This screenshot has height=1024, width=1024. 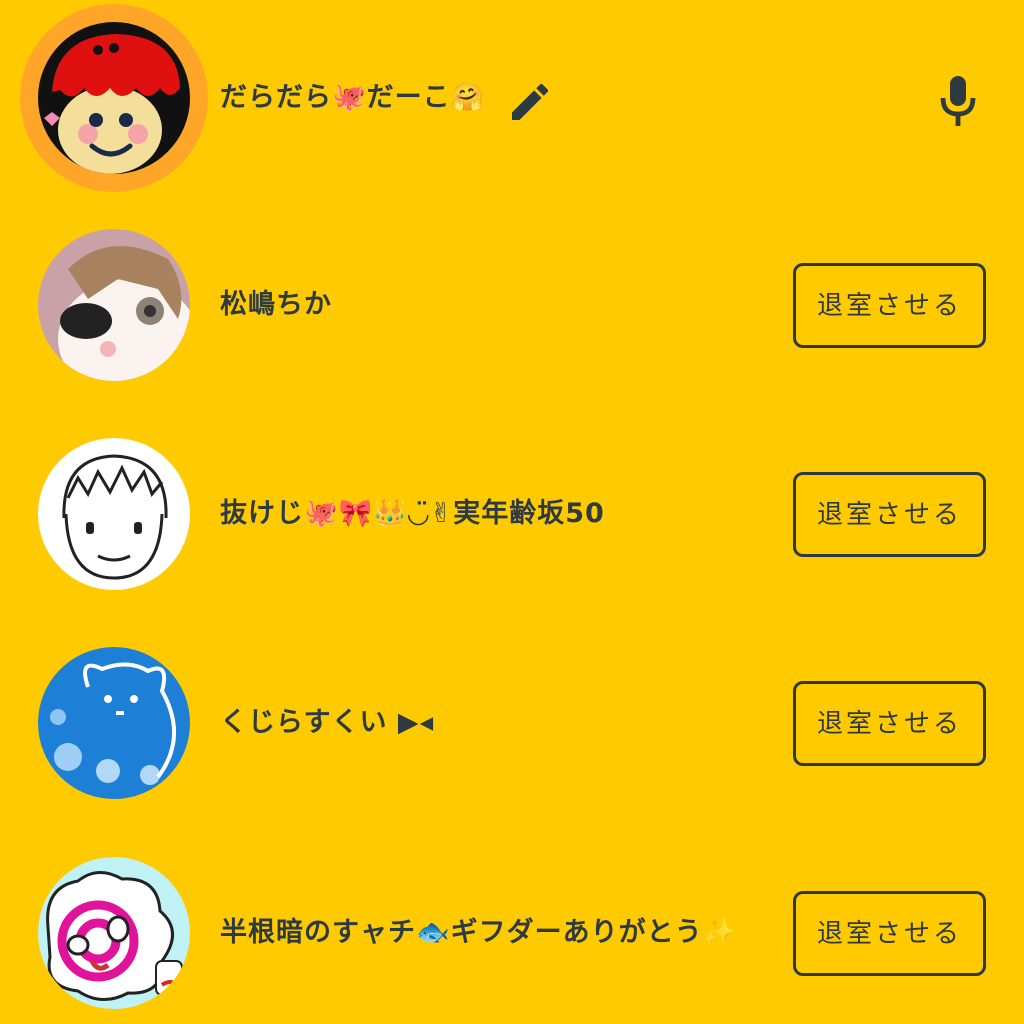 I want to click on member-name: 半根暗のすャチ🐟ギフダーありがとう✨, so click(x=479, y=932).